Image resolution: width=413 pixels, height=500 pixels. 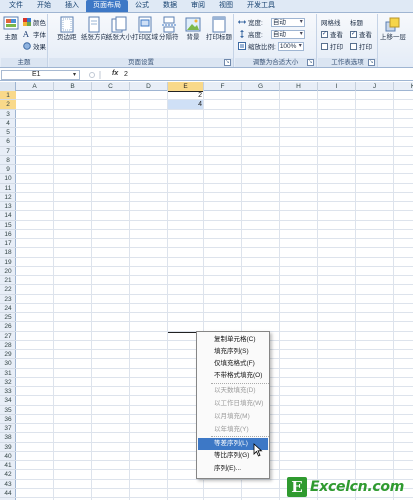 I want to click on select-all-corner, so click(x=8, y=86).